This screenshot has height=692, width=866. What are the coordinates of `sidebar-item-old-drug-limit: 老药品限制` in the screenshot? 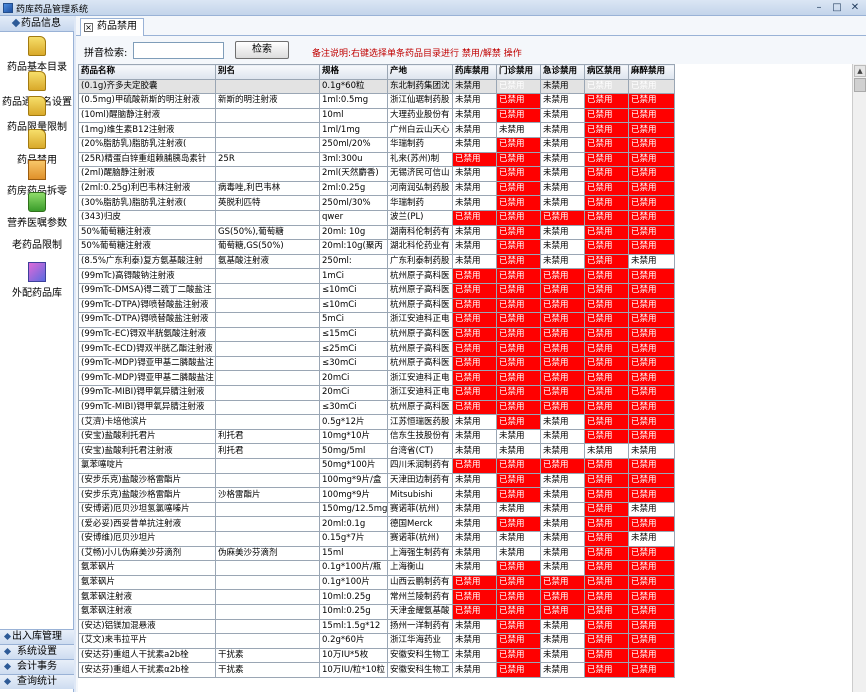 It's located at (37, 243).